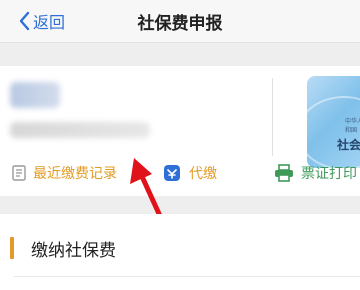 This screenshot has height=290, width=360. What do you see at coordinates (19, 173) in the screenshot?
I see `document-icon` at bounding box center [19, 173].